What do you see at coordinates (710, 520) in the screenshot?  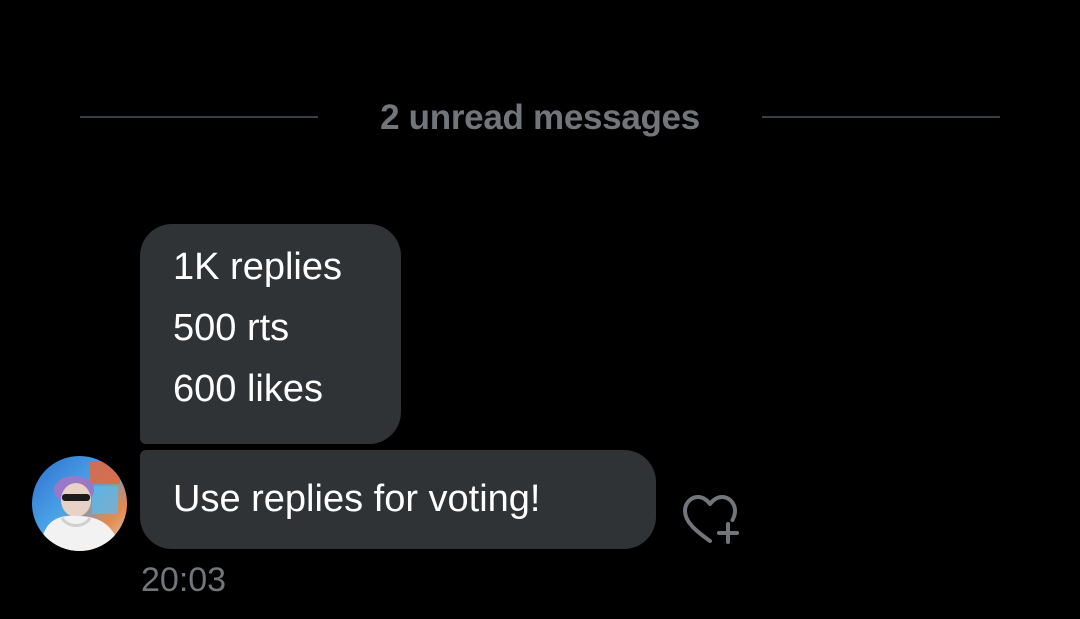 I see `heart-plus-icon` at bounding box center [710, 520].